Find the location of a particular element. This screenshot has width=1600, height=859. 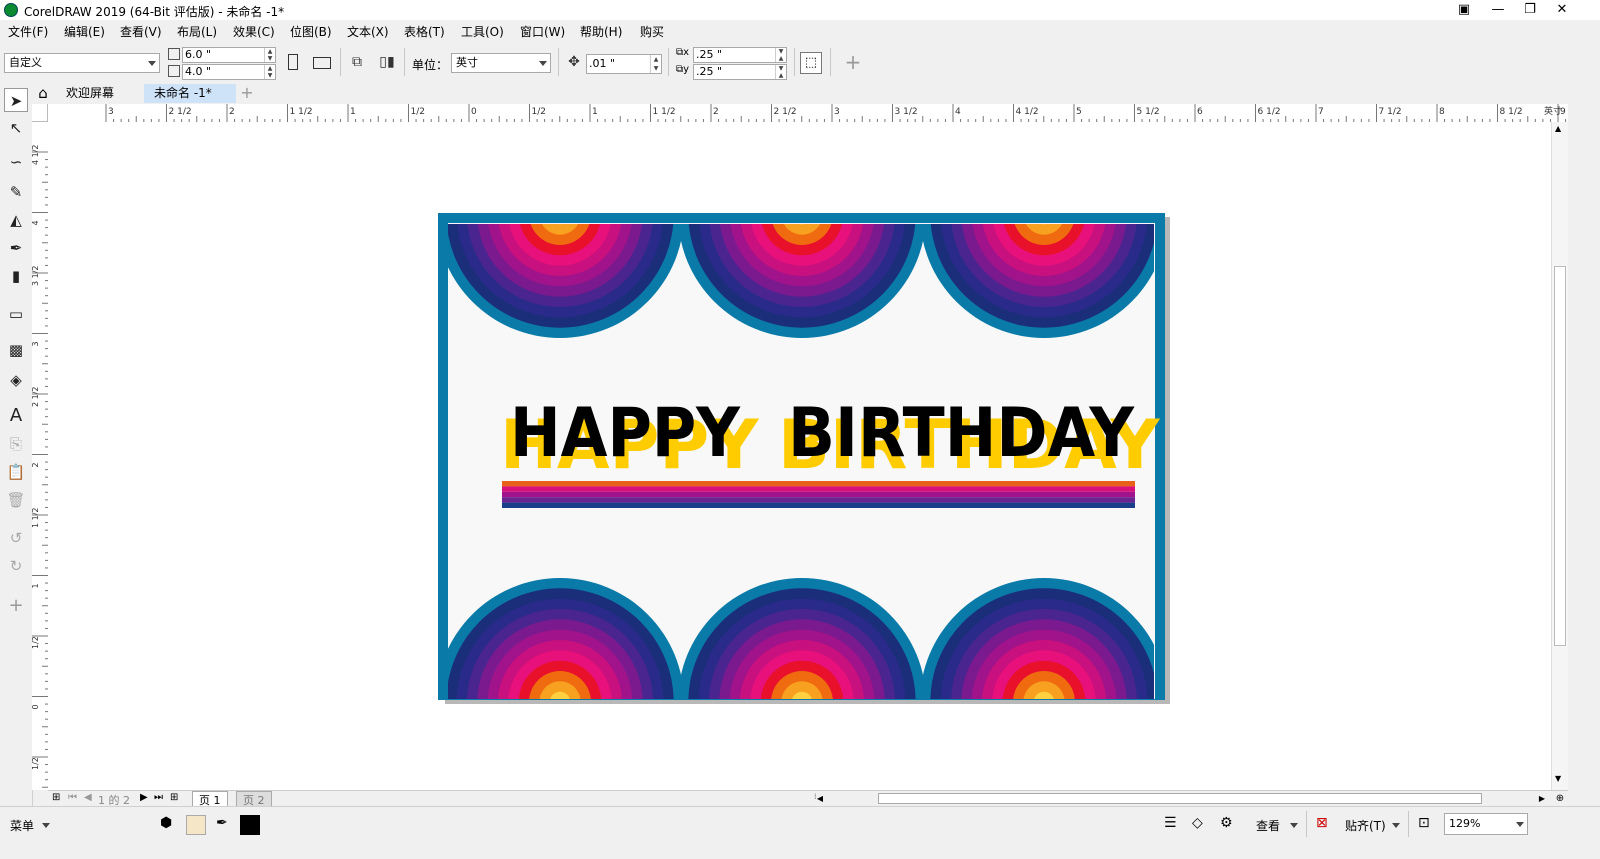

zoom-navigator-icon: ⊕ is located at coordinates (1560, 798).